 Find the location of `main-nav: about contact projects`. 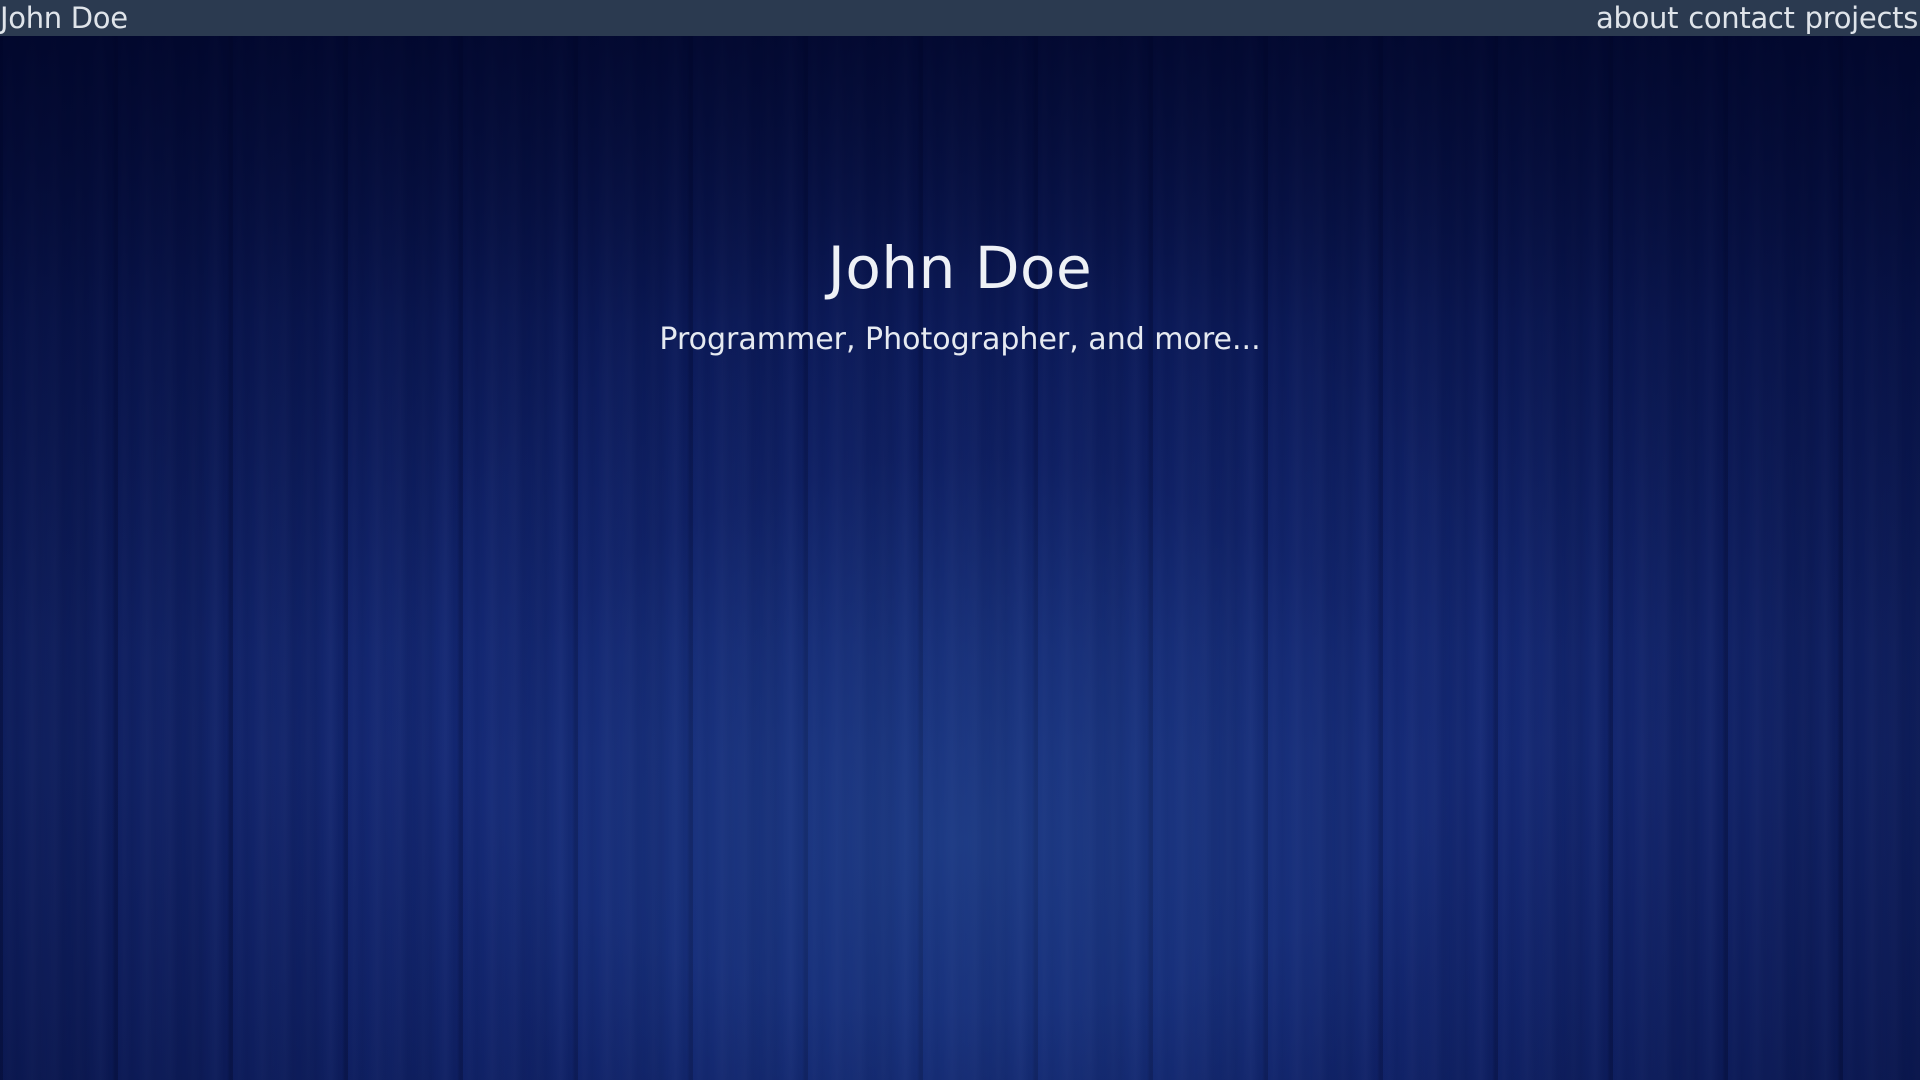

main-nav: about contact projects is located at coordinates (1758, 18).